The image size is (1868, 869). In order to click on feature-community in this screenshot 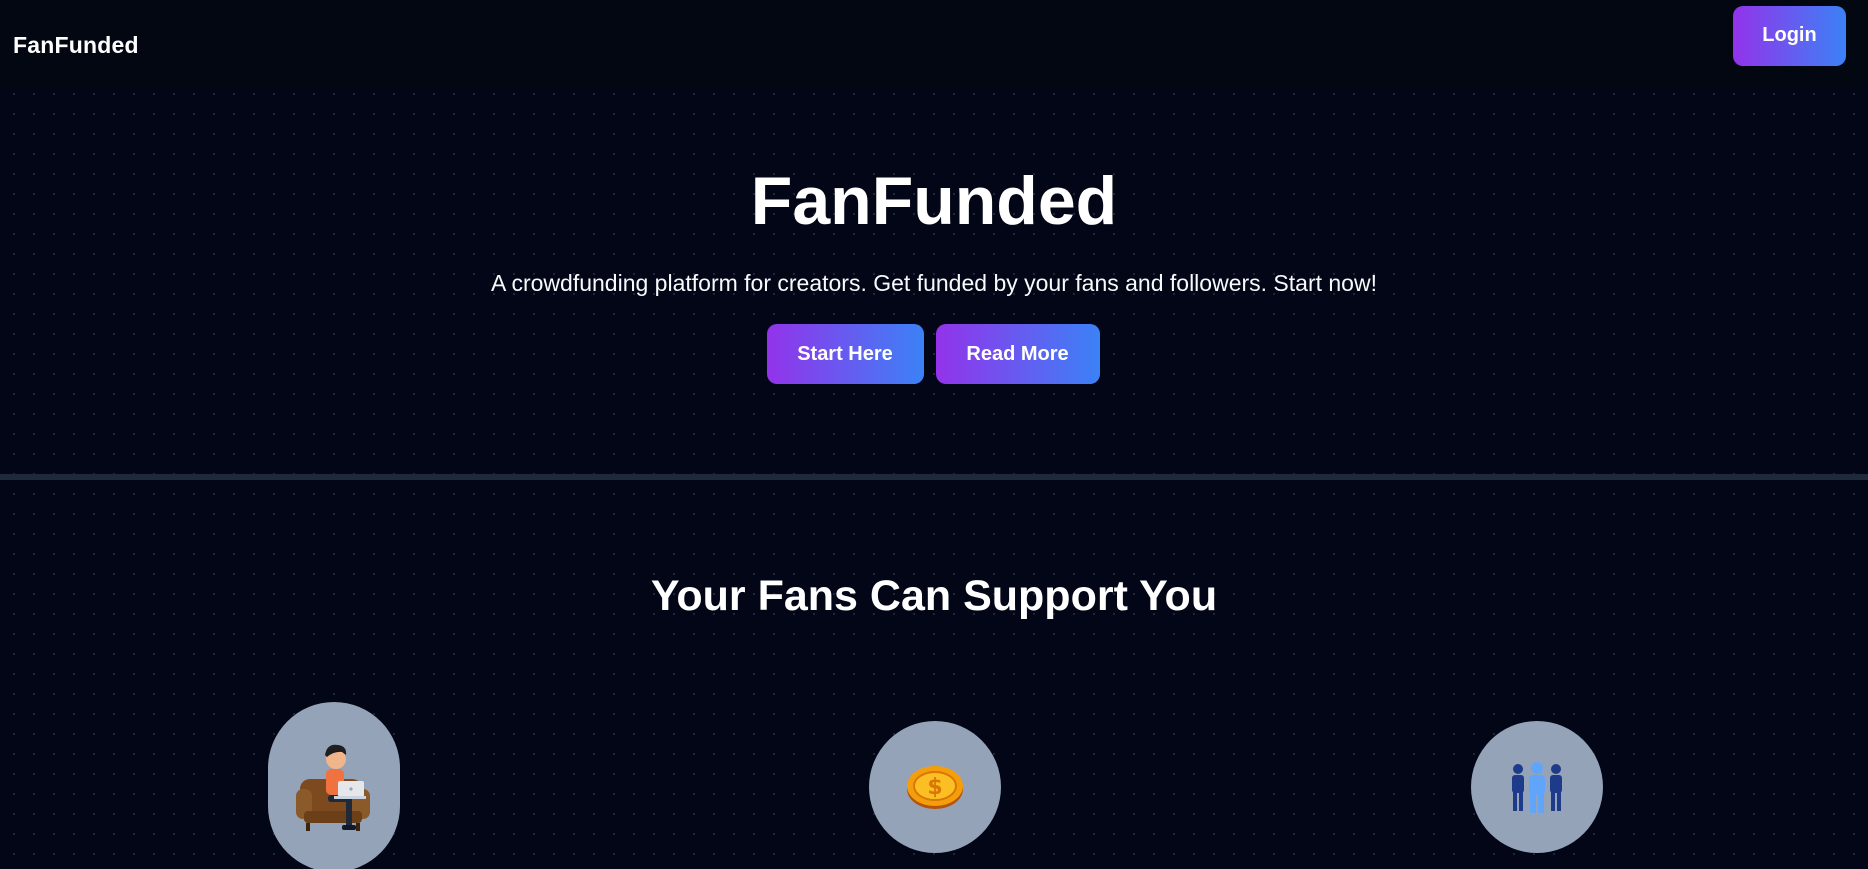, I will do `click(1537, 787)`.